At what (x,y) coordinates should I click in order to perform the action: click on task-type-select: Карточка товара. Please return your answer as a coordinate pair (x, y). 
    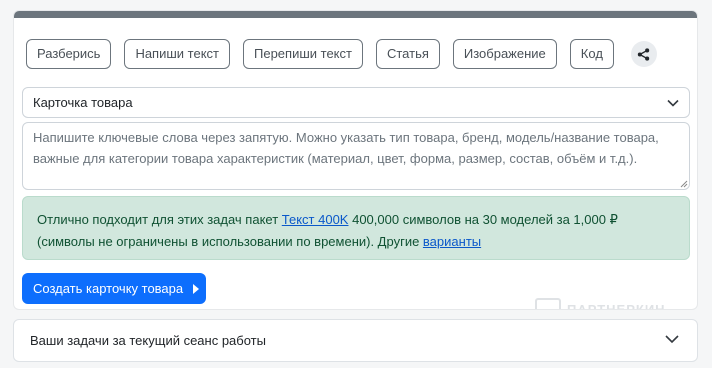
    Looking at the image, I should click on (356, 102).